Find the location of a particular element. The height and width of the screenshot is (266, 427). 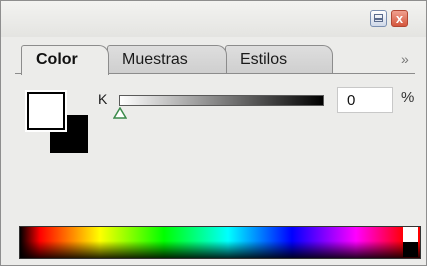

minimize-icon is located at coordinates (378, 18).